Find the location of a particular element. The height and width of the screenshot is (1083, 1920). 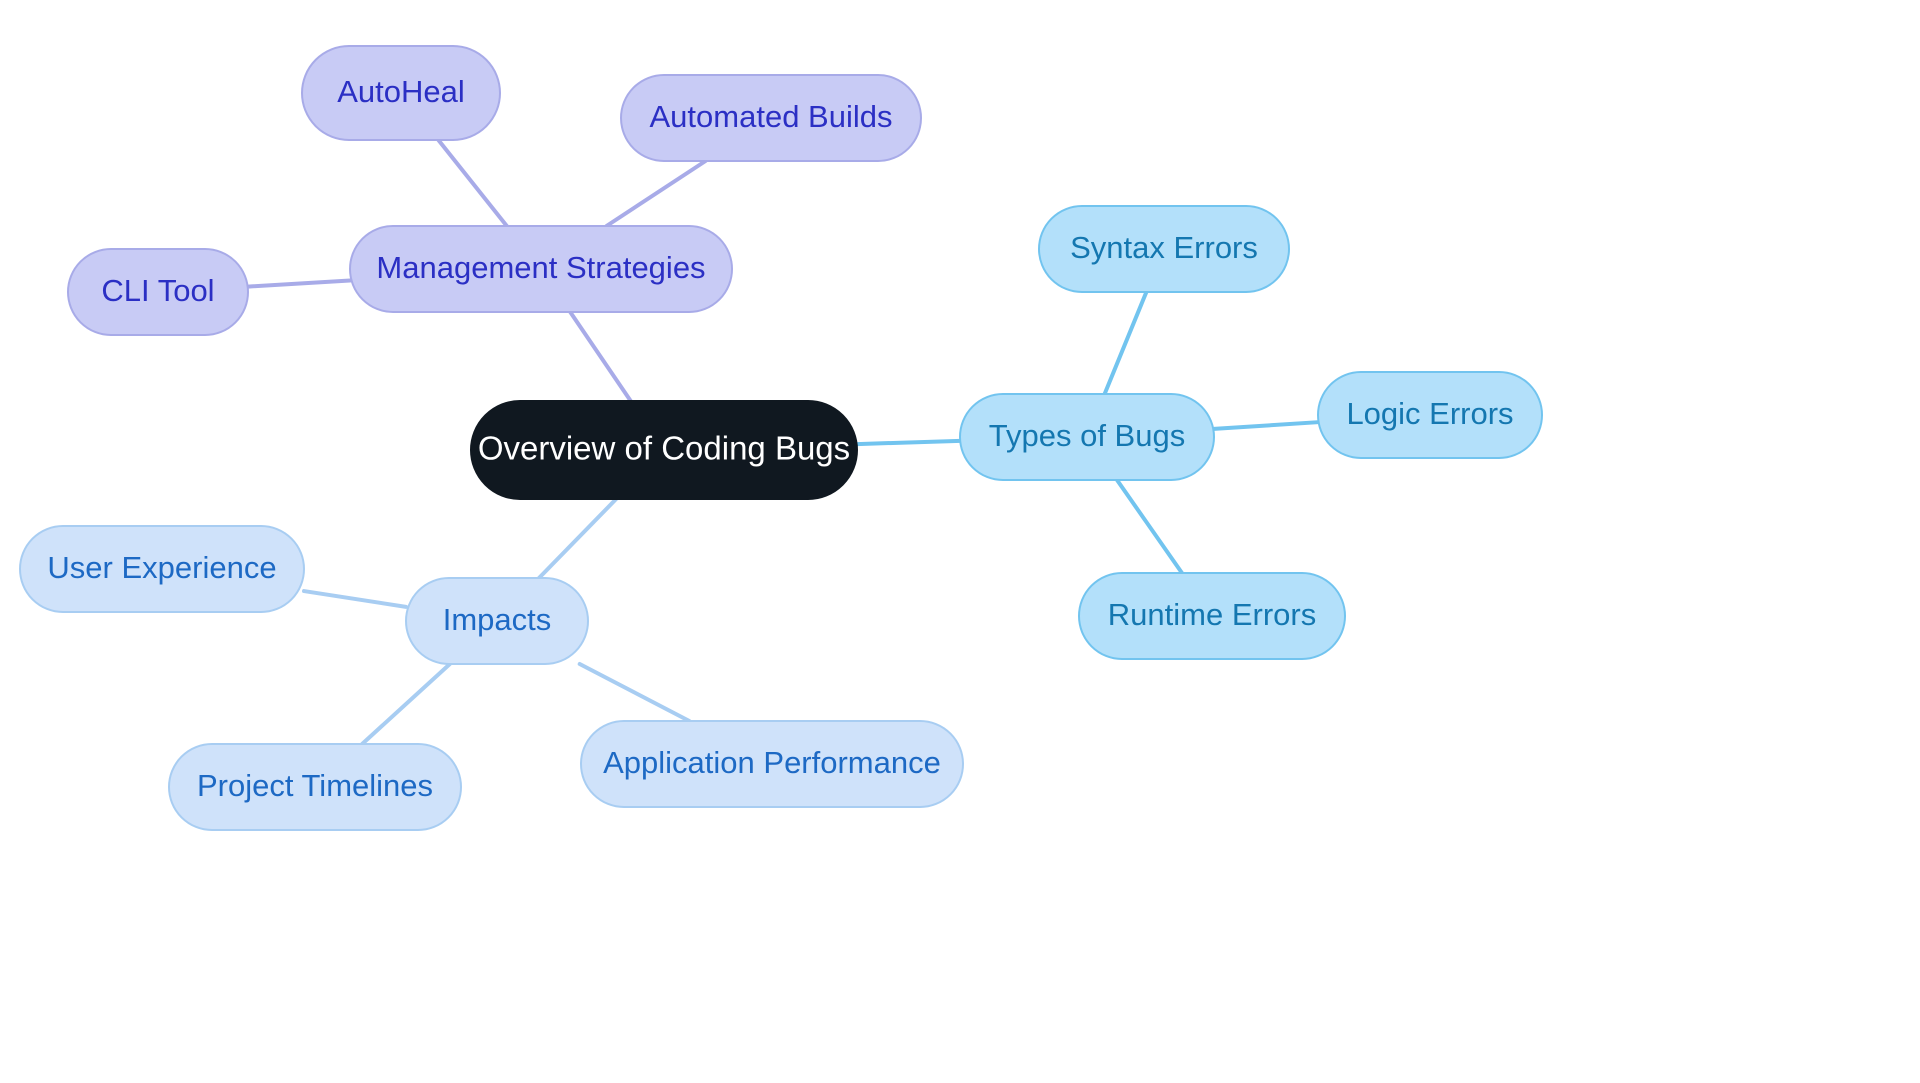

node-label-impacts: Impacts is located at coordinates (497, 619).